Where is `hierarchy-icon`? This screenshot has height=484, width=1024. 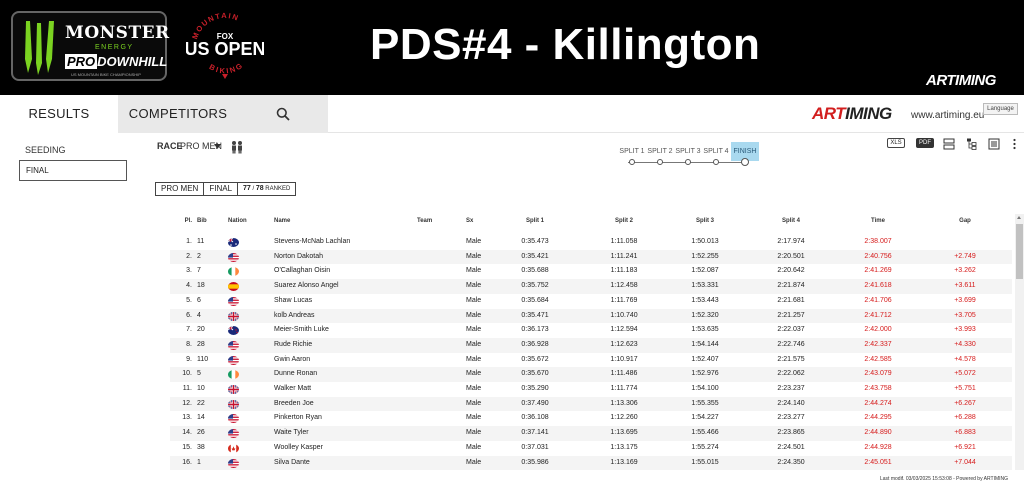 hierarchy-icon is located at coordinates (972, 144).